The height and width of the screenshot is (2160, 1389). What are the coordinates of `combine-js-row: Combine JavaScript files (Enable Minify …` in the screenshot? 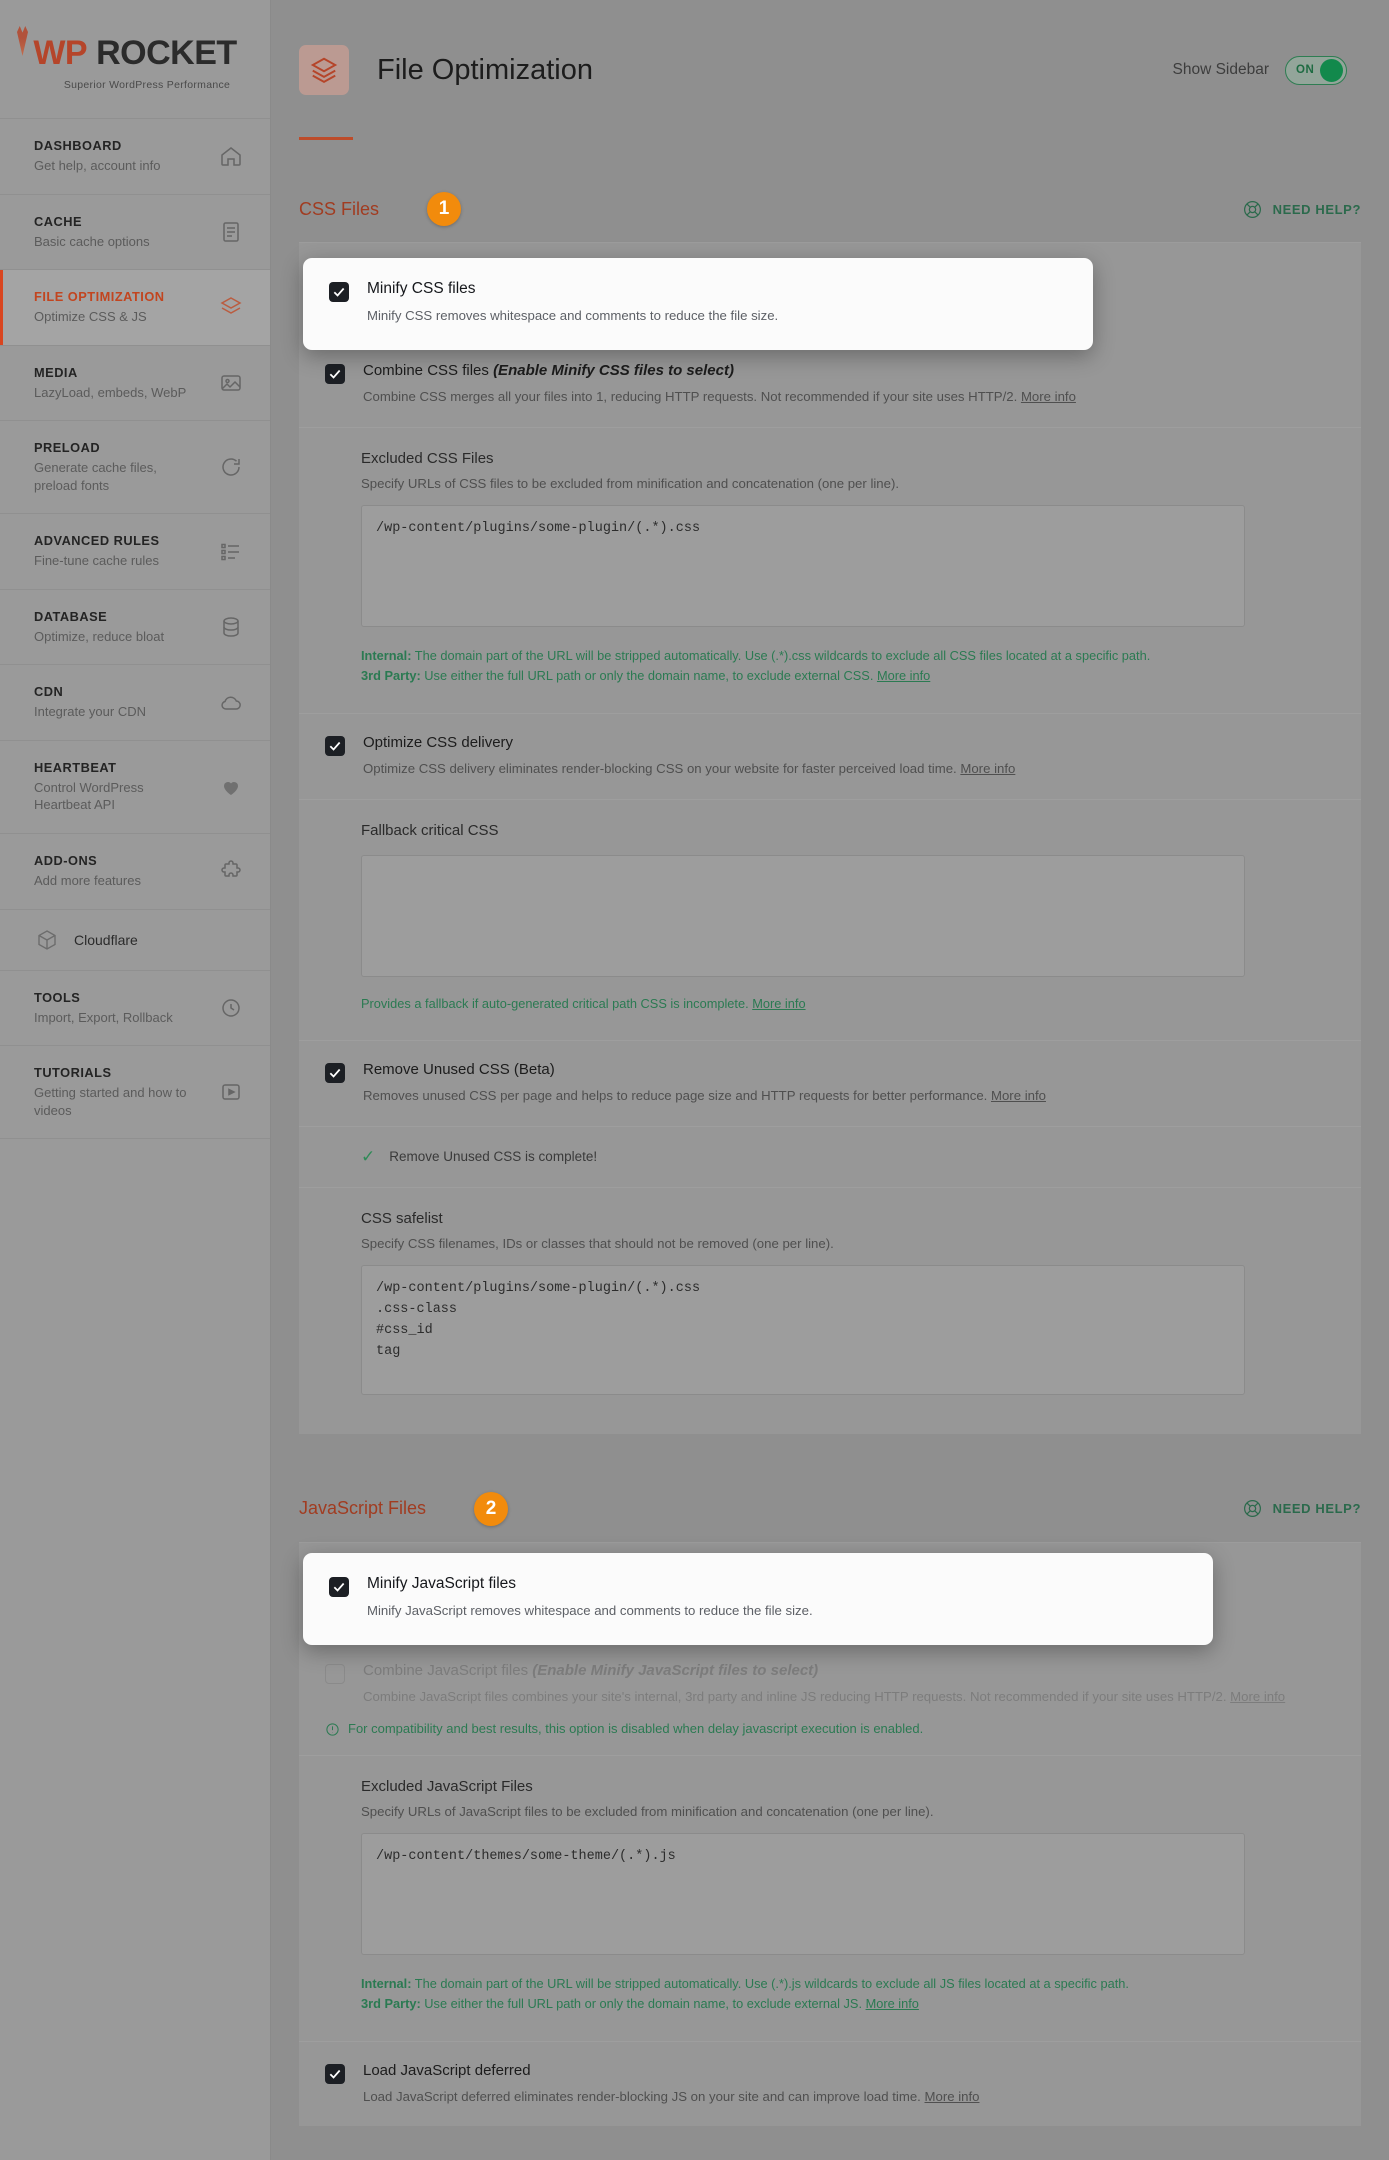 It's located at (830, 1679).